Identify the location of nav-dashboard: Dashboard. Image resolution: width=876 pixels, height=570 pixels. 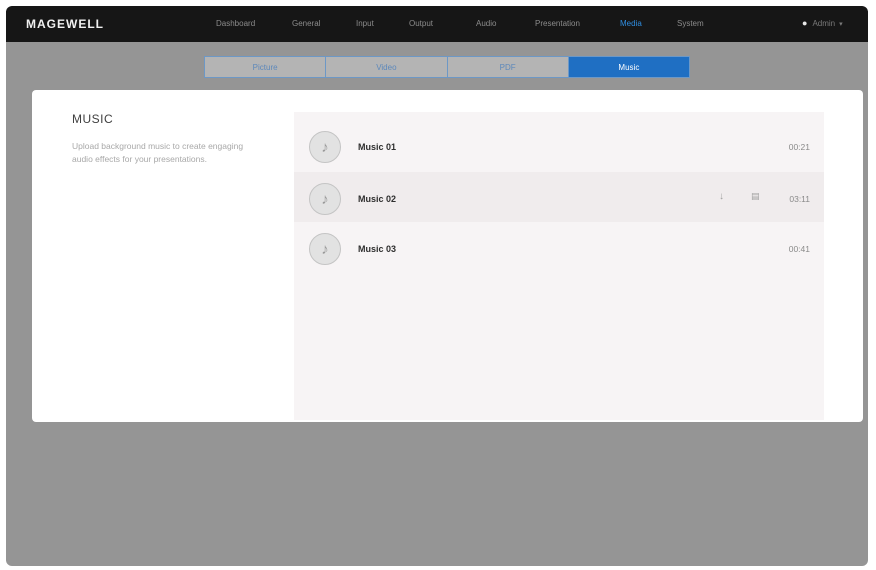
(235, 23).